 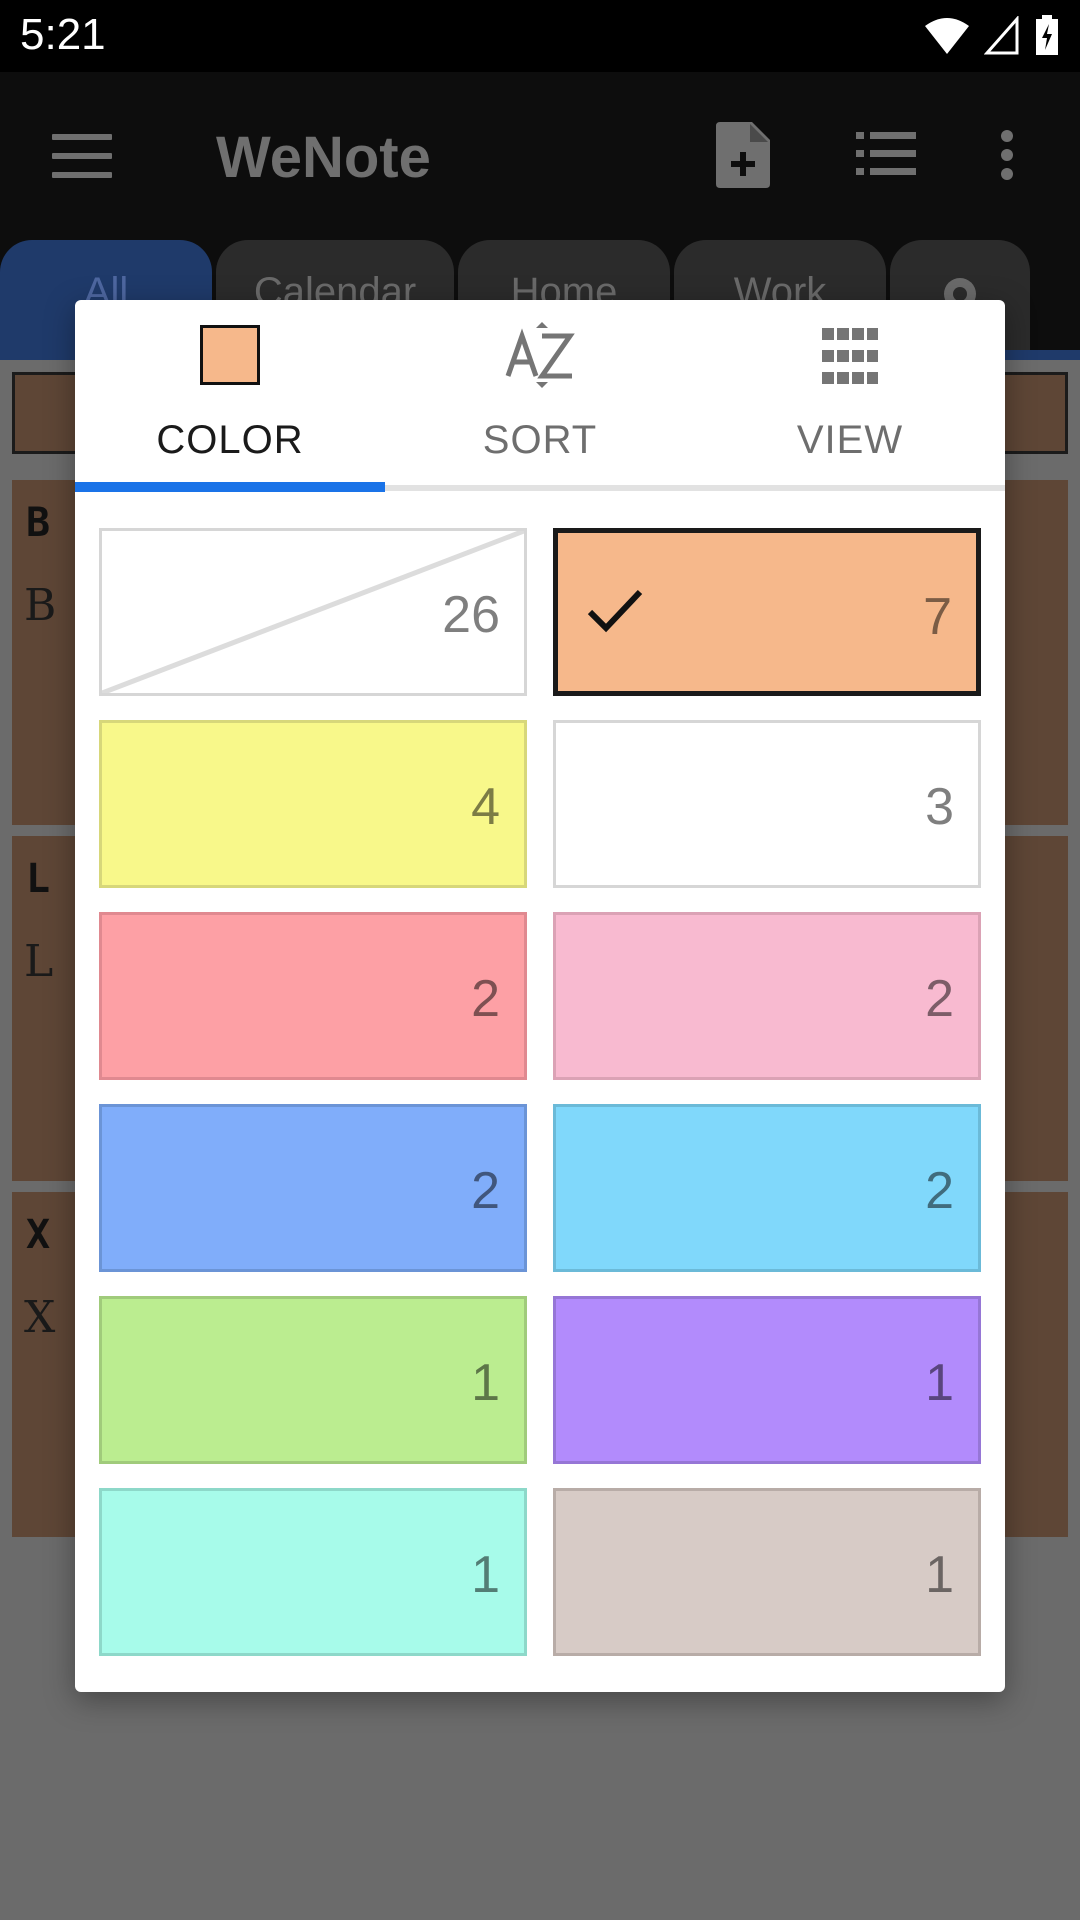 What do you see at coordinates (540, 395) in the screenshot?
I see `tab-sort: SORT` at bounding box center [540, 395].